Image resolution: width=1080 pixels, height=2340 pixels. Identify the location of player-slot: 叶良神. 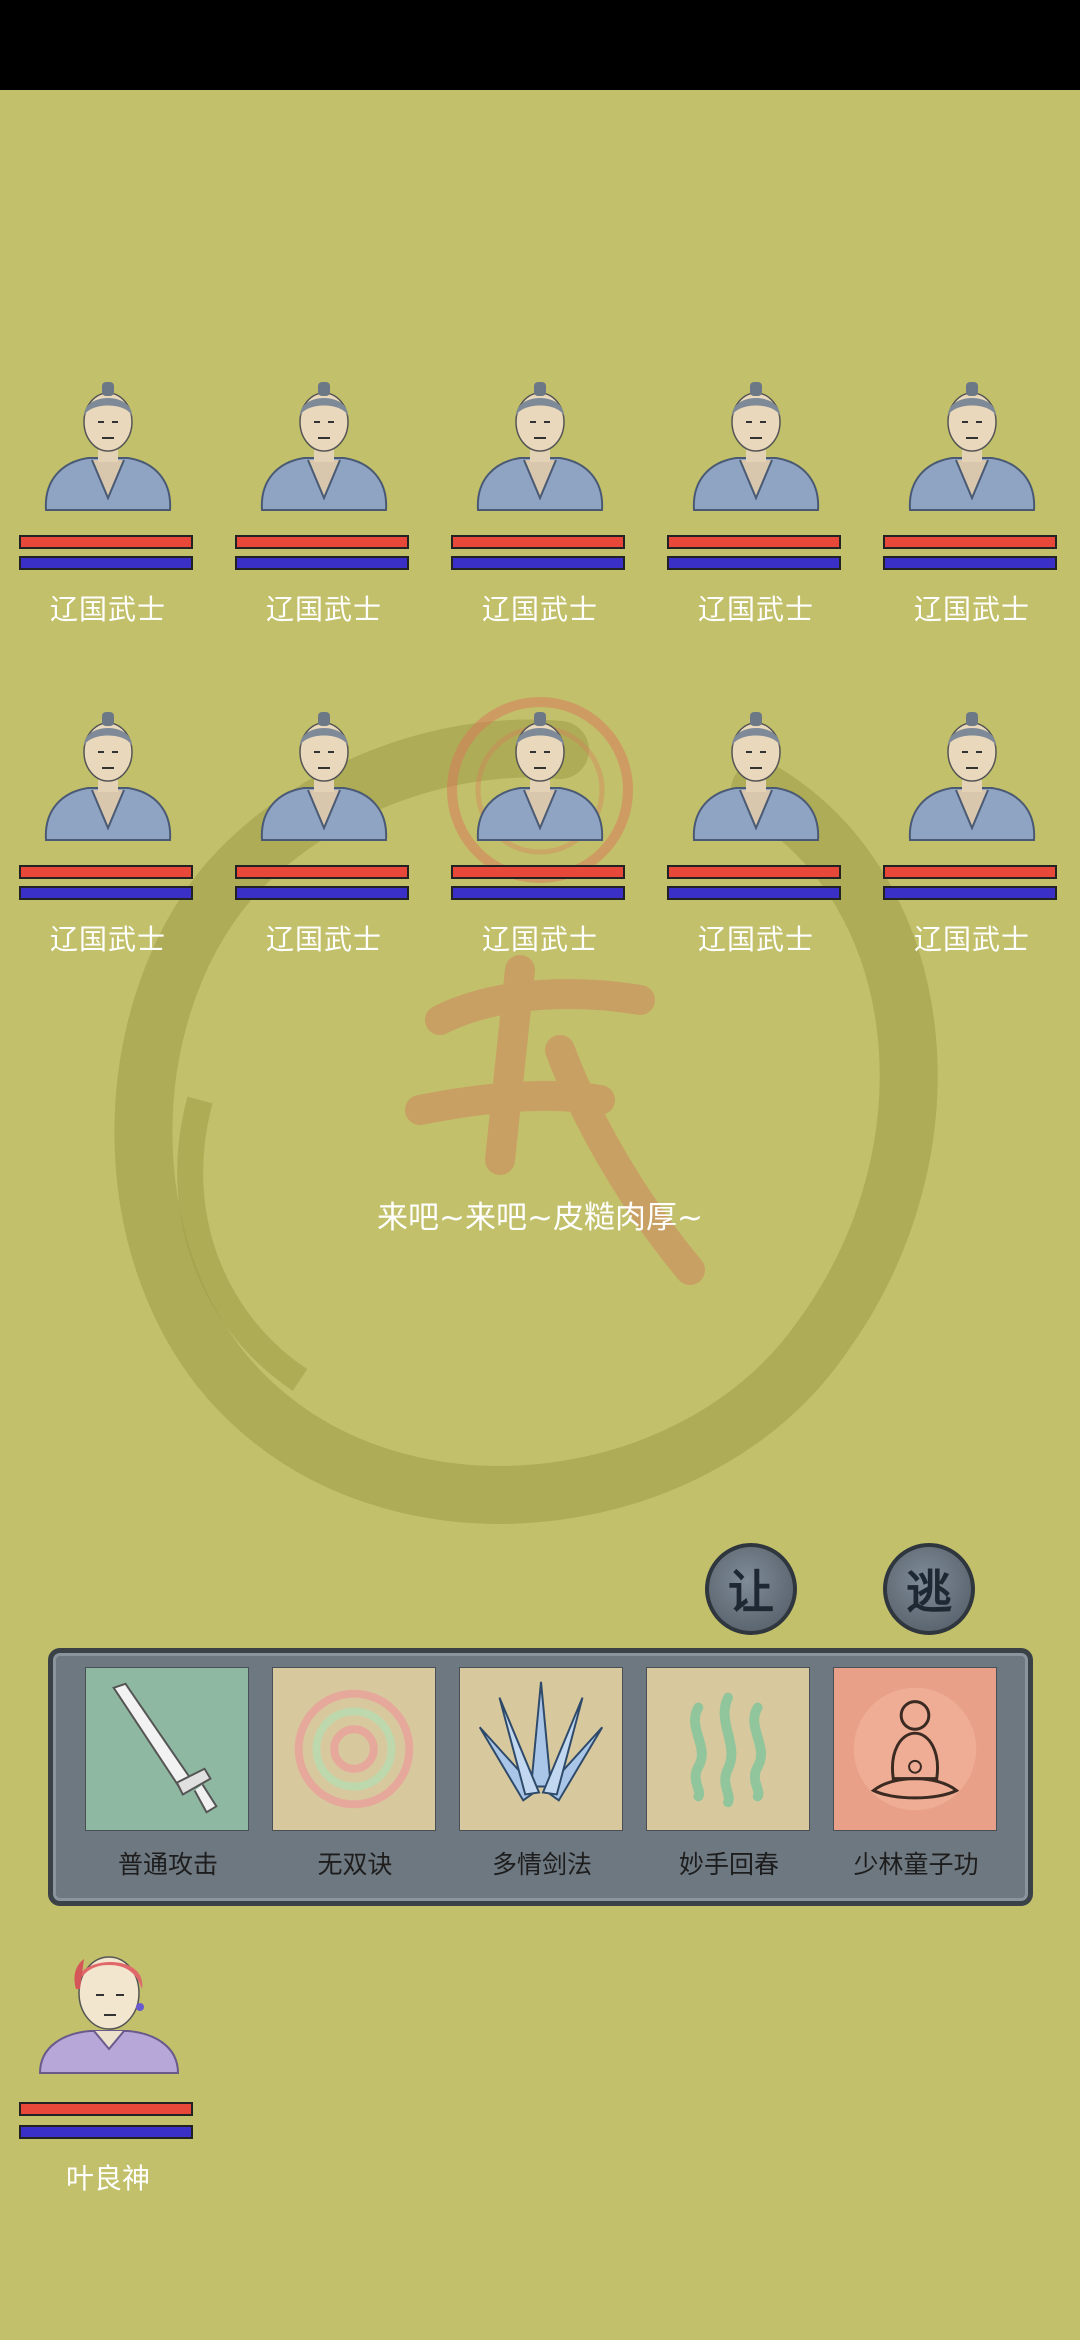
(108, 2070).